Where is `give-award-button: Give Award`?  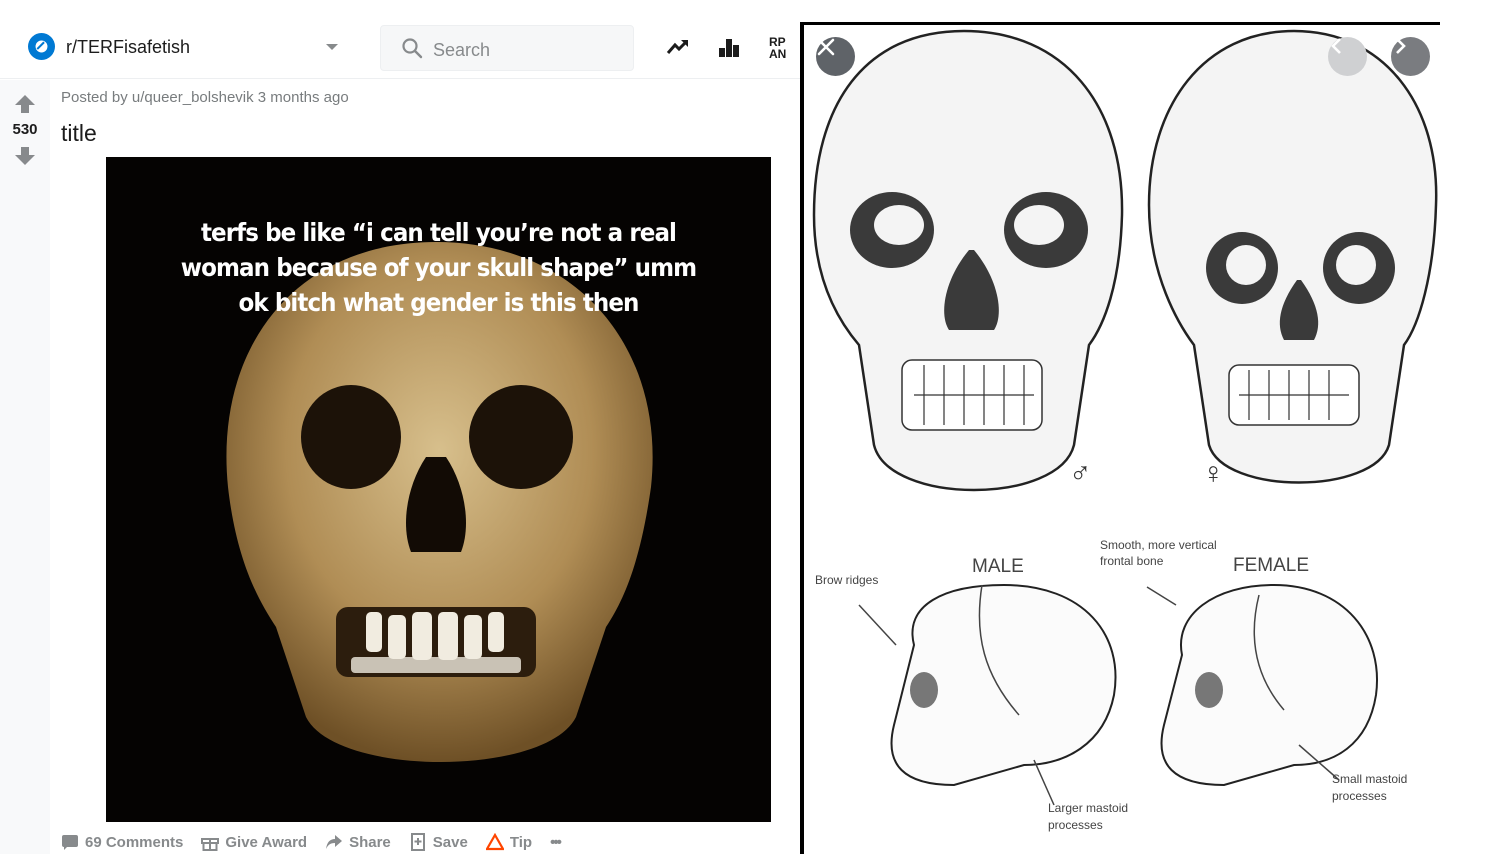 give-award-button: Give Award is located at coordinates (254, 842).